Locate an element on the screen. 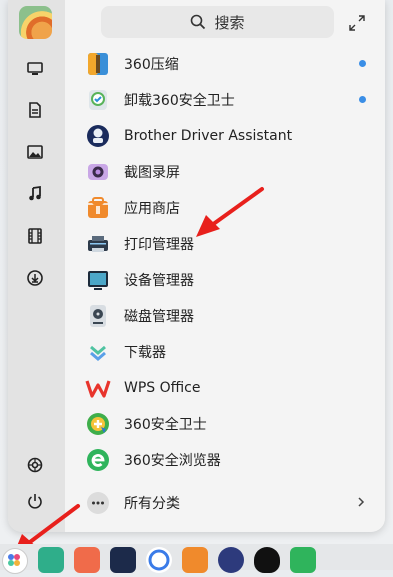 Image resolution: width=393 pixels, height=577 pixels. disk-manager-icon is located at coordinates (98, 316).